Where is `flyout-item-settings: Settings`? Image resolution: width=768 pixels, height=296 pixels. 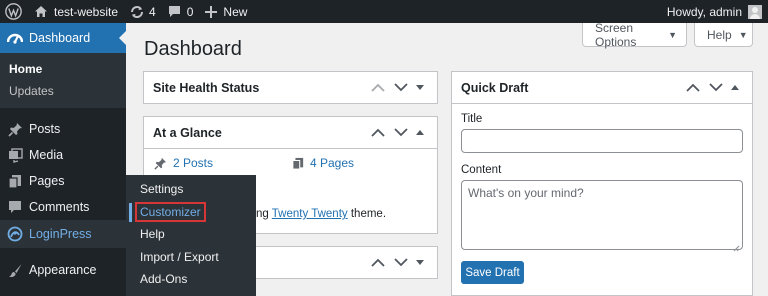 flyout-item-settings: Settings is located at coordinates (191, 189).